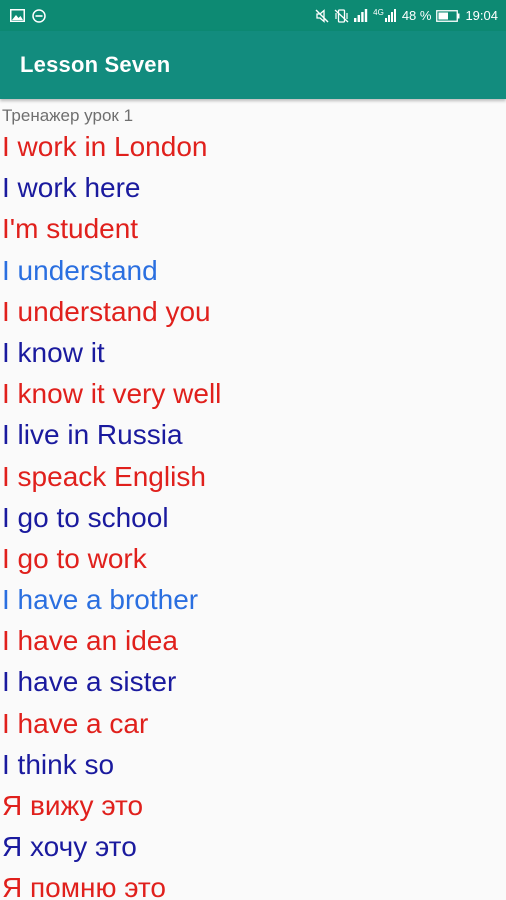 The width and height of the screenshot is (506, 900). I want to click on gallery-icon, so click(17, 15).